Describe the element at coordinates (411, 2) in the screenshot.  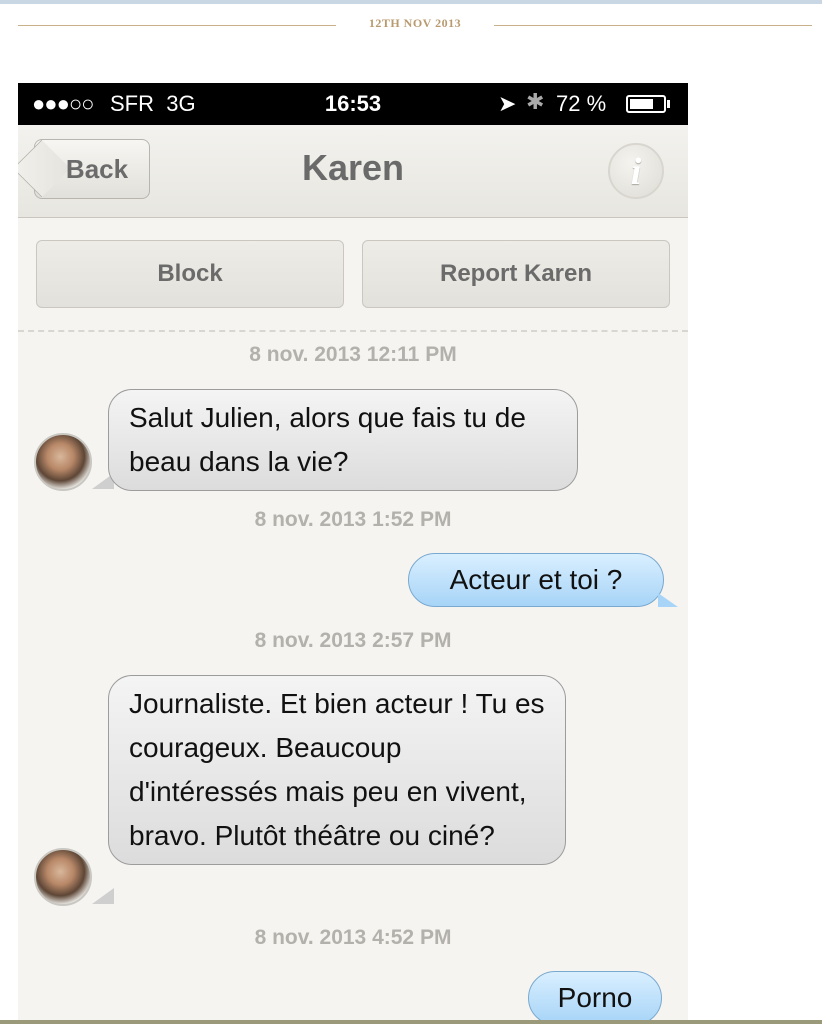
I see `top-rule` at that location.